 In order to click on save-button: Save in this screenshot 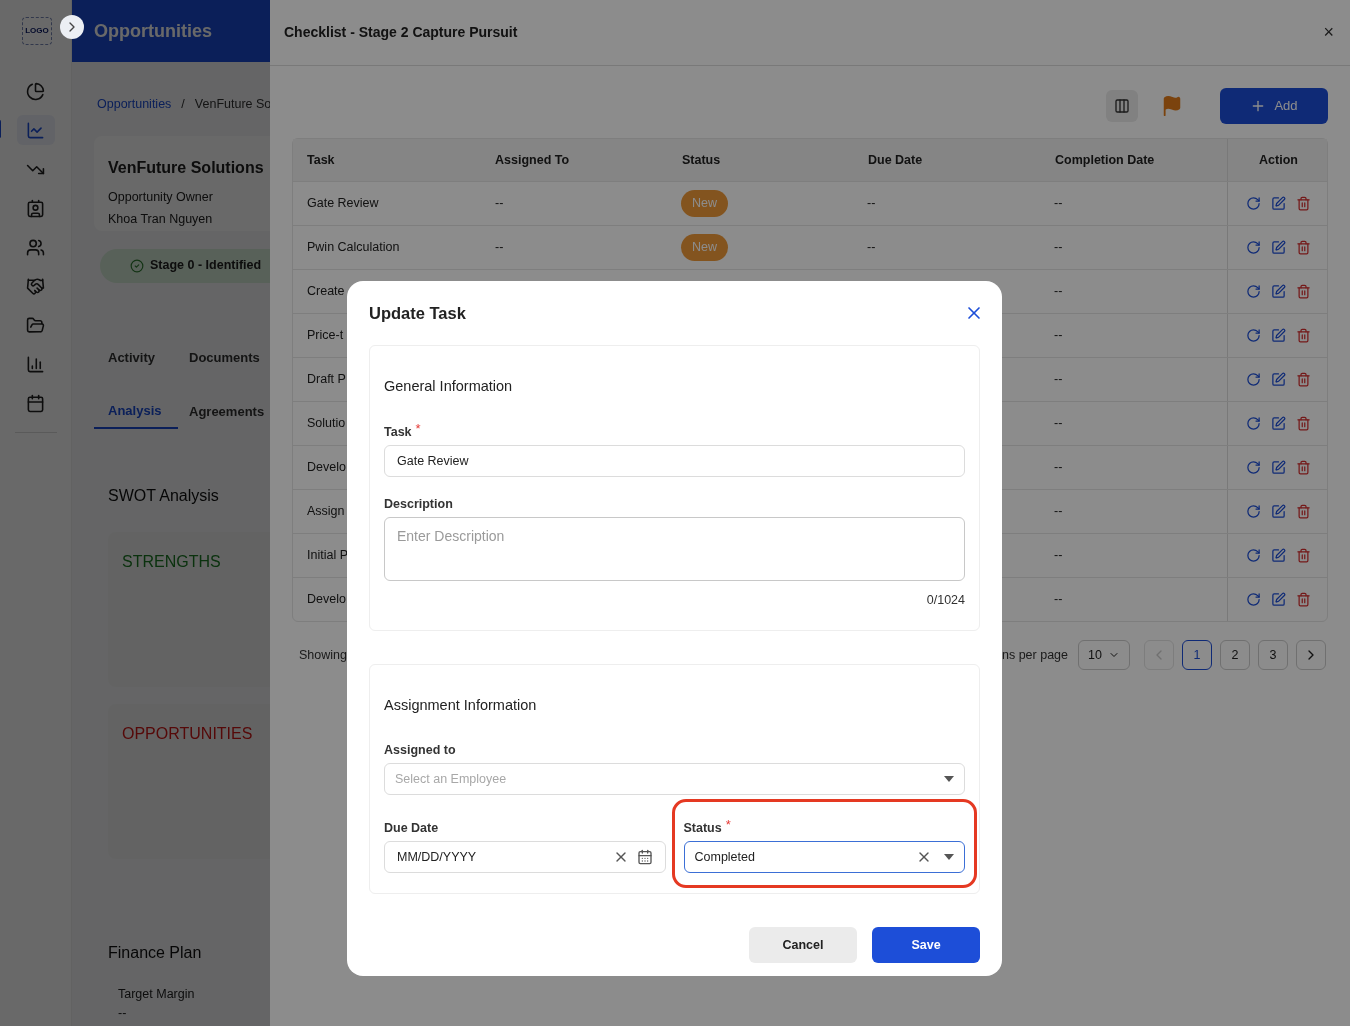, I will do `click(926, 945)`.